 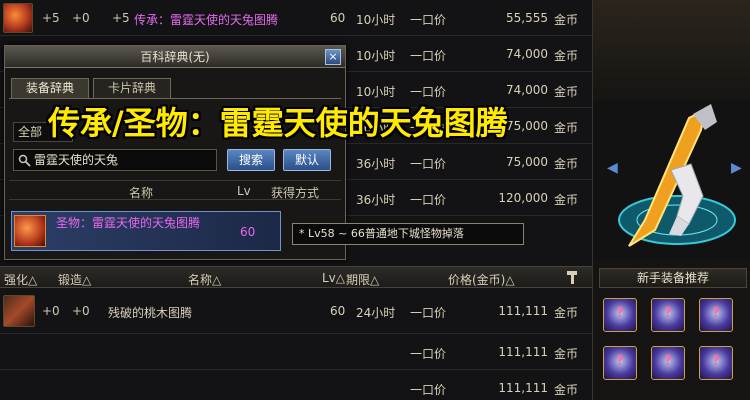 I want to click on header-name: 名称, so click(x=141, y=193).